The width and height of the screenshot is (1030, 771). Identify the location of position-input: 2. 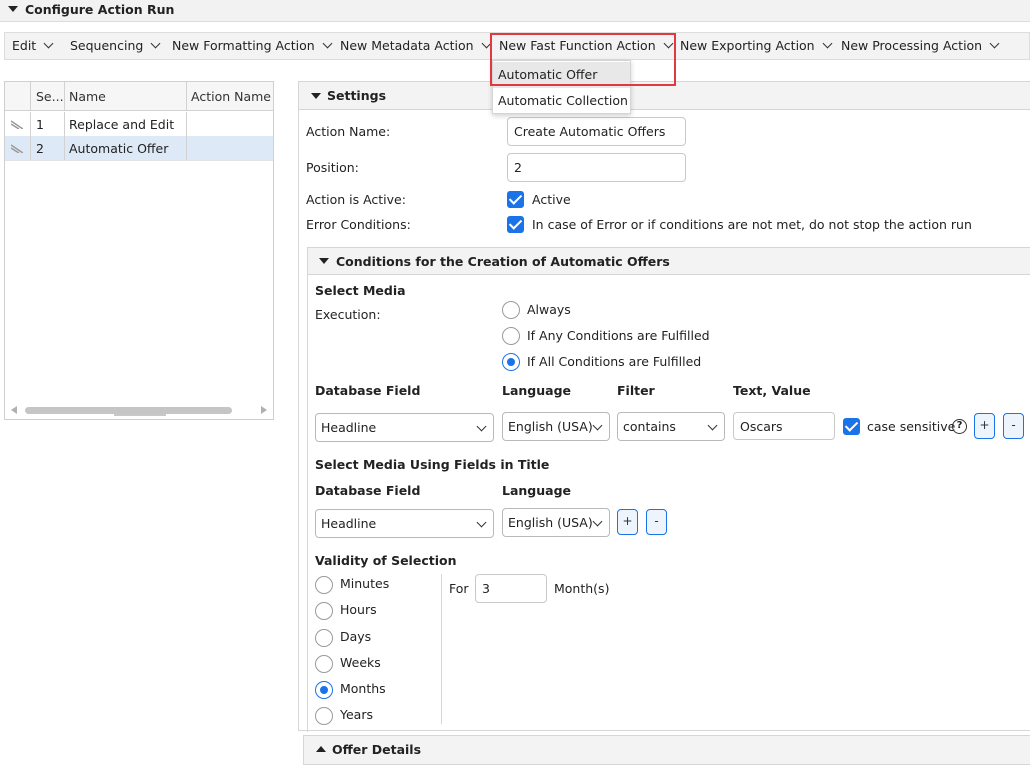
(596, 167).